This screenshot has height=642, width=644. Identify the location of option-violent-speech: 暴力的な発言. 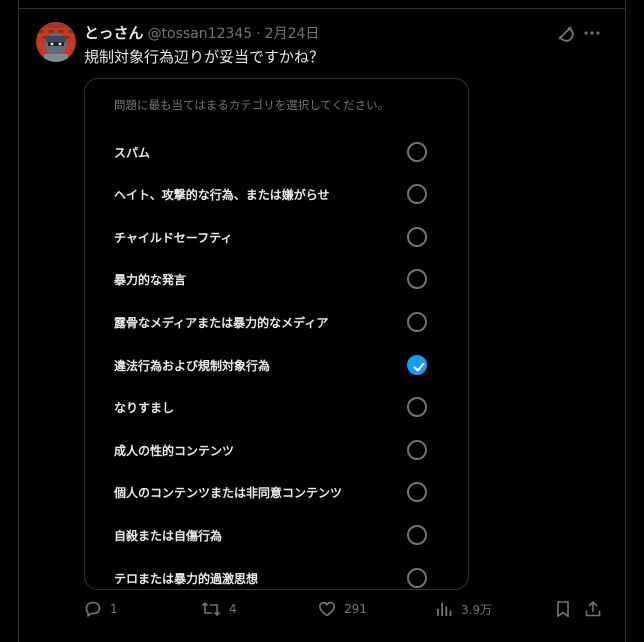
(276, 279).